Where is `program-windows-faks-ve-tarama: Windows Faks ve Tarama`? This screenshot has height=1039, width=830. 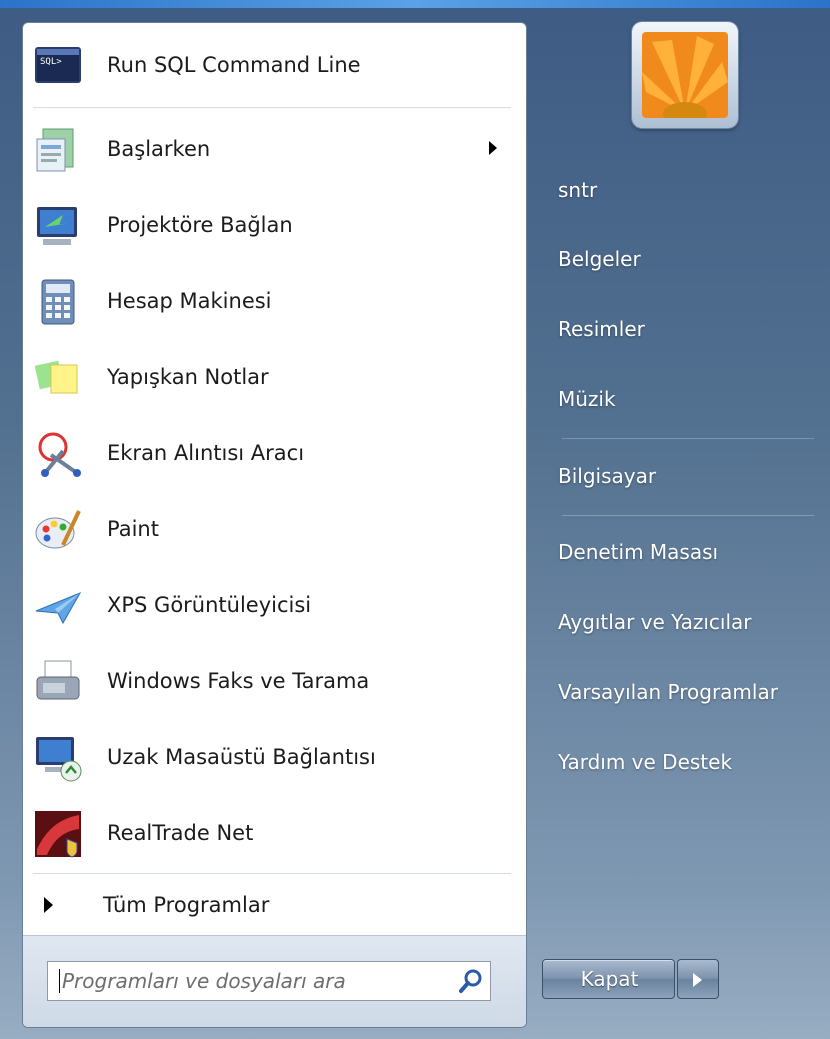
program-windows-faks-ve-tarama: Windows Faks ve Tarama is located at coordinates (274, 681).